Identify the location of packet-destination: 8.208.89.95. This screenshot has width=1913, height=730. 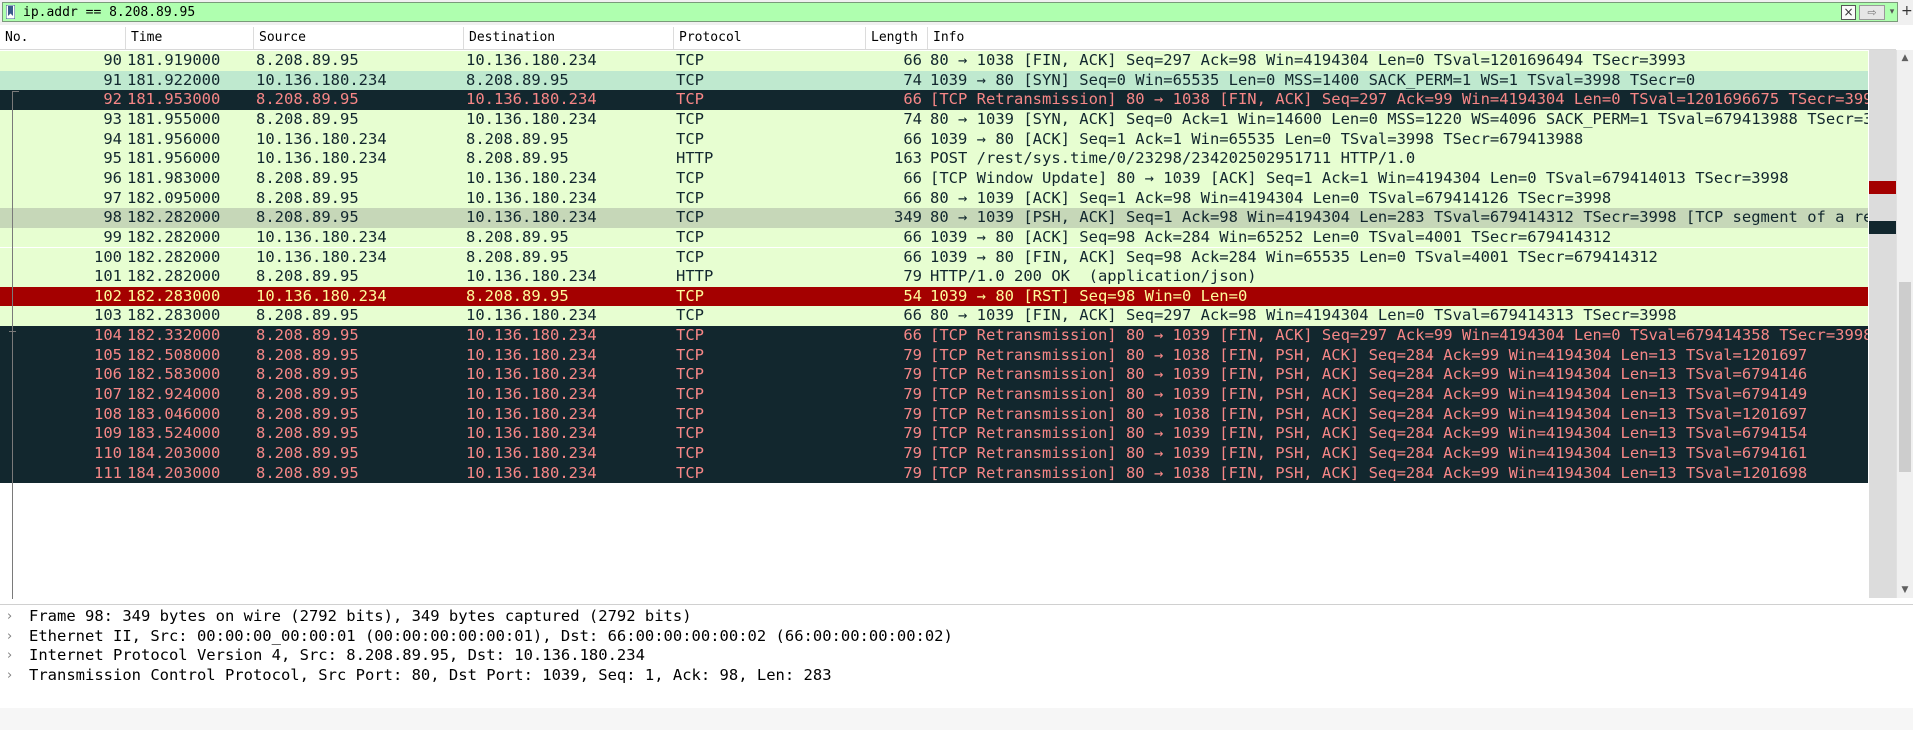
(517, 256).